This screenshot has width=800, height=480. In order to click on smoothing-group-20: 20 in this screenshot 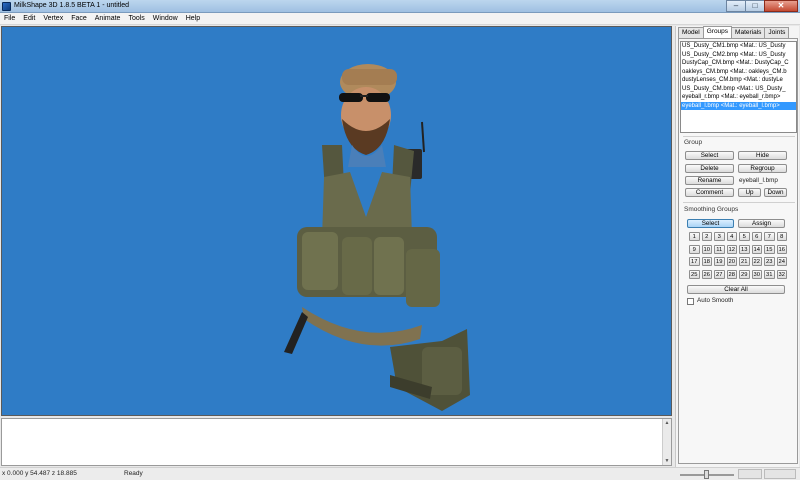, I will do `click(731, 261)`.